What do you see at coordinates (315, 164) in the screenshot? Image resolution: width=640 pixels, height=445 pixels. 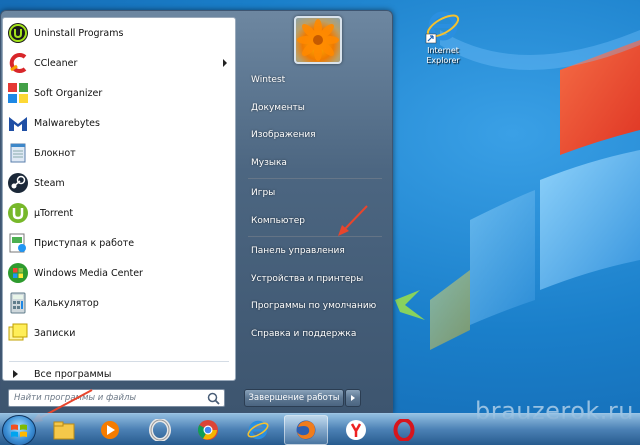 I see `place-music: Музыка` at bounding box center [315, 164].